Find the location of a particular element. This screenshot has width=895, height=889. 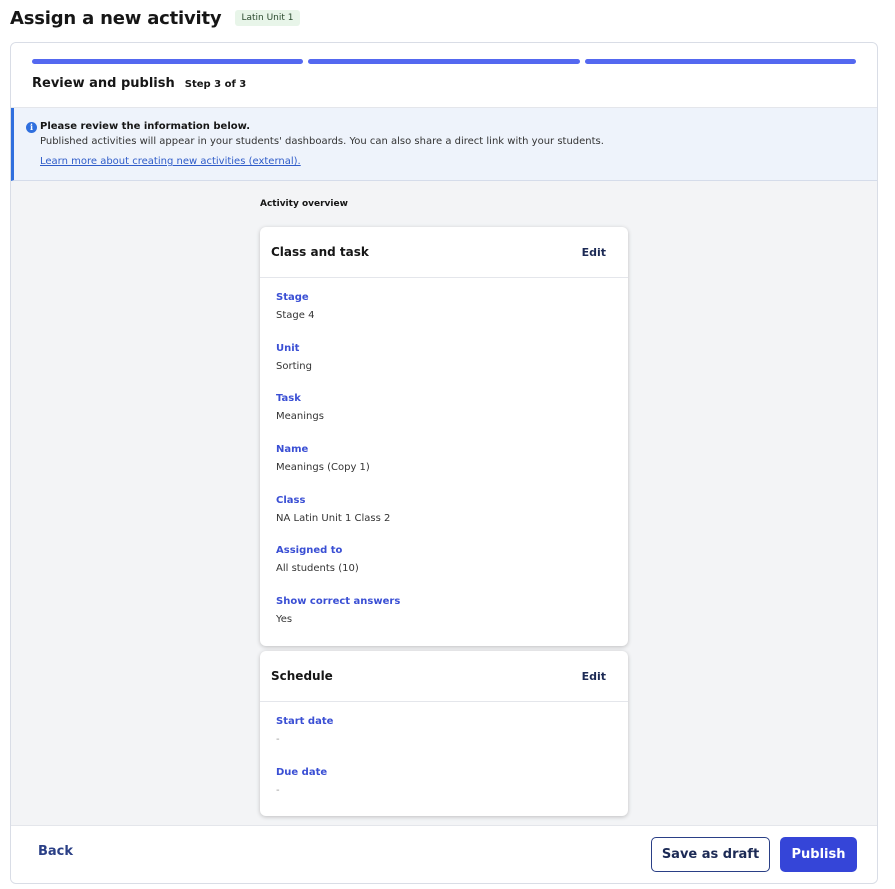

progress-bar is located at coordinates (444, 61).